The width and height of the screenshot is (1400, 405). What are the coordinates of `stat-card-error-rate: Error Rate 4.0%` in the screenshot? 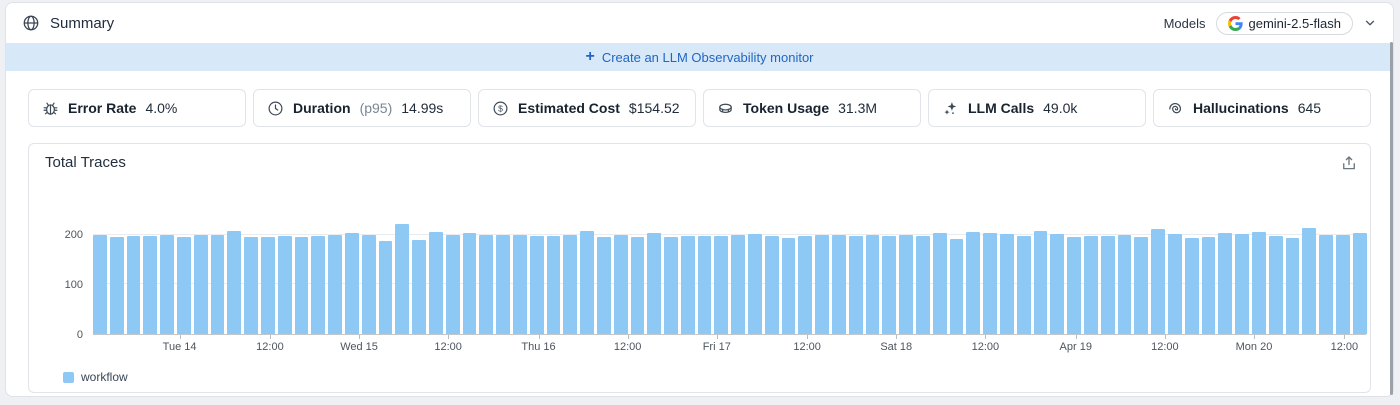 It's located at (137, 108).